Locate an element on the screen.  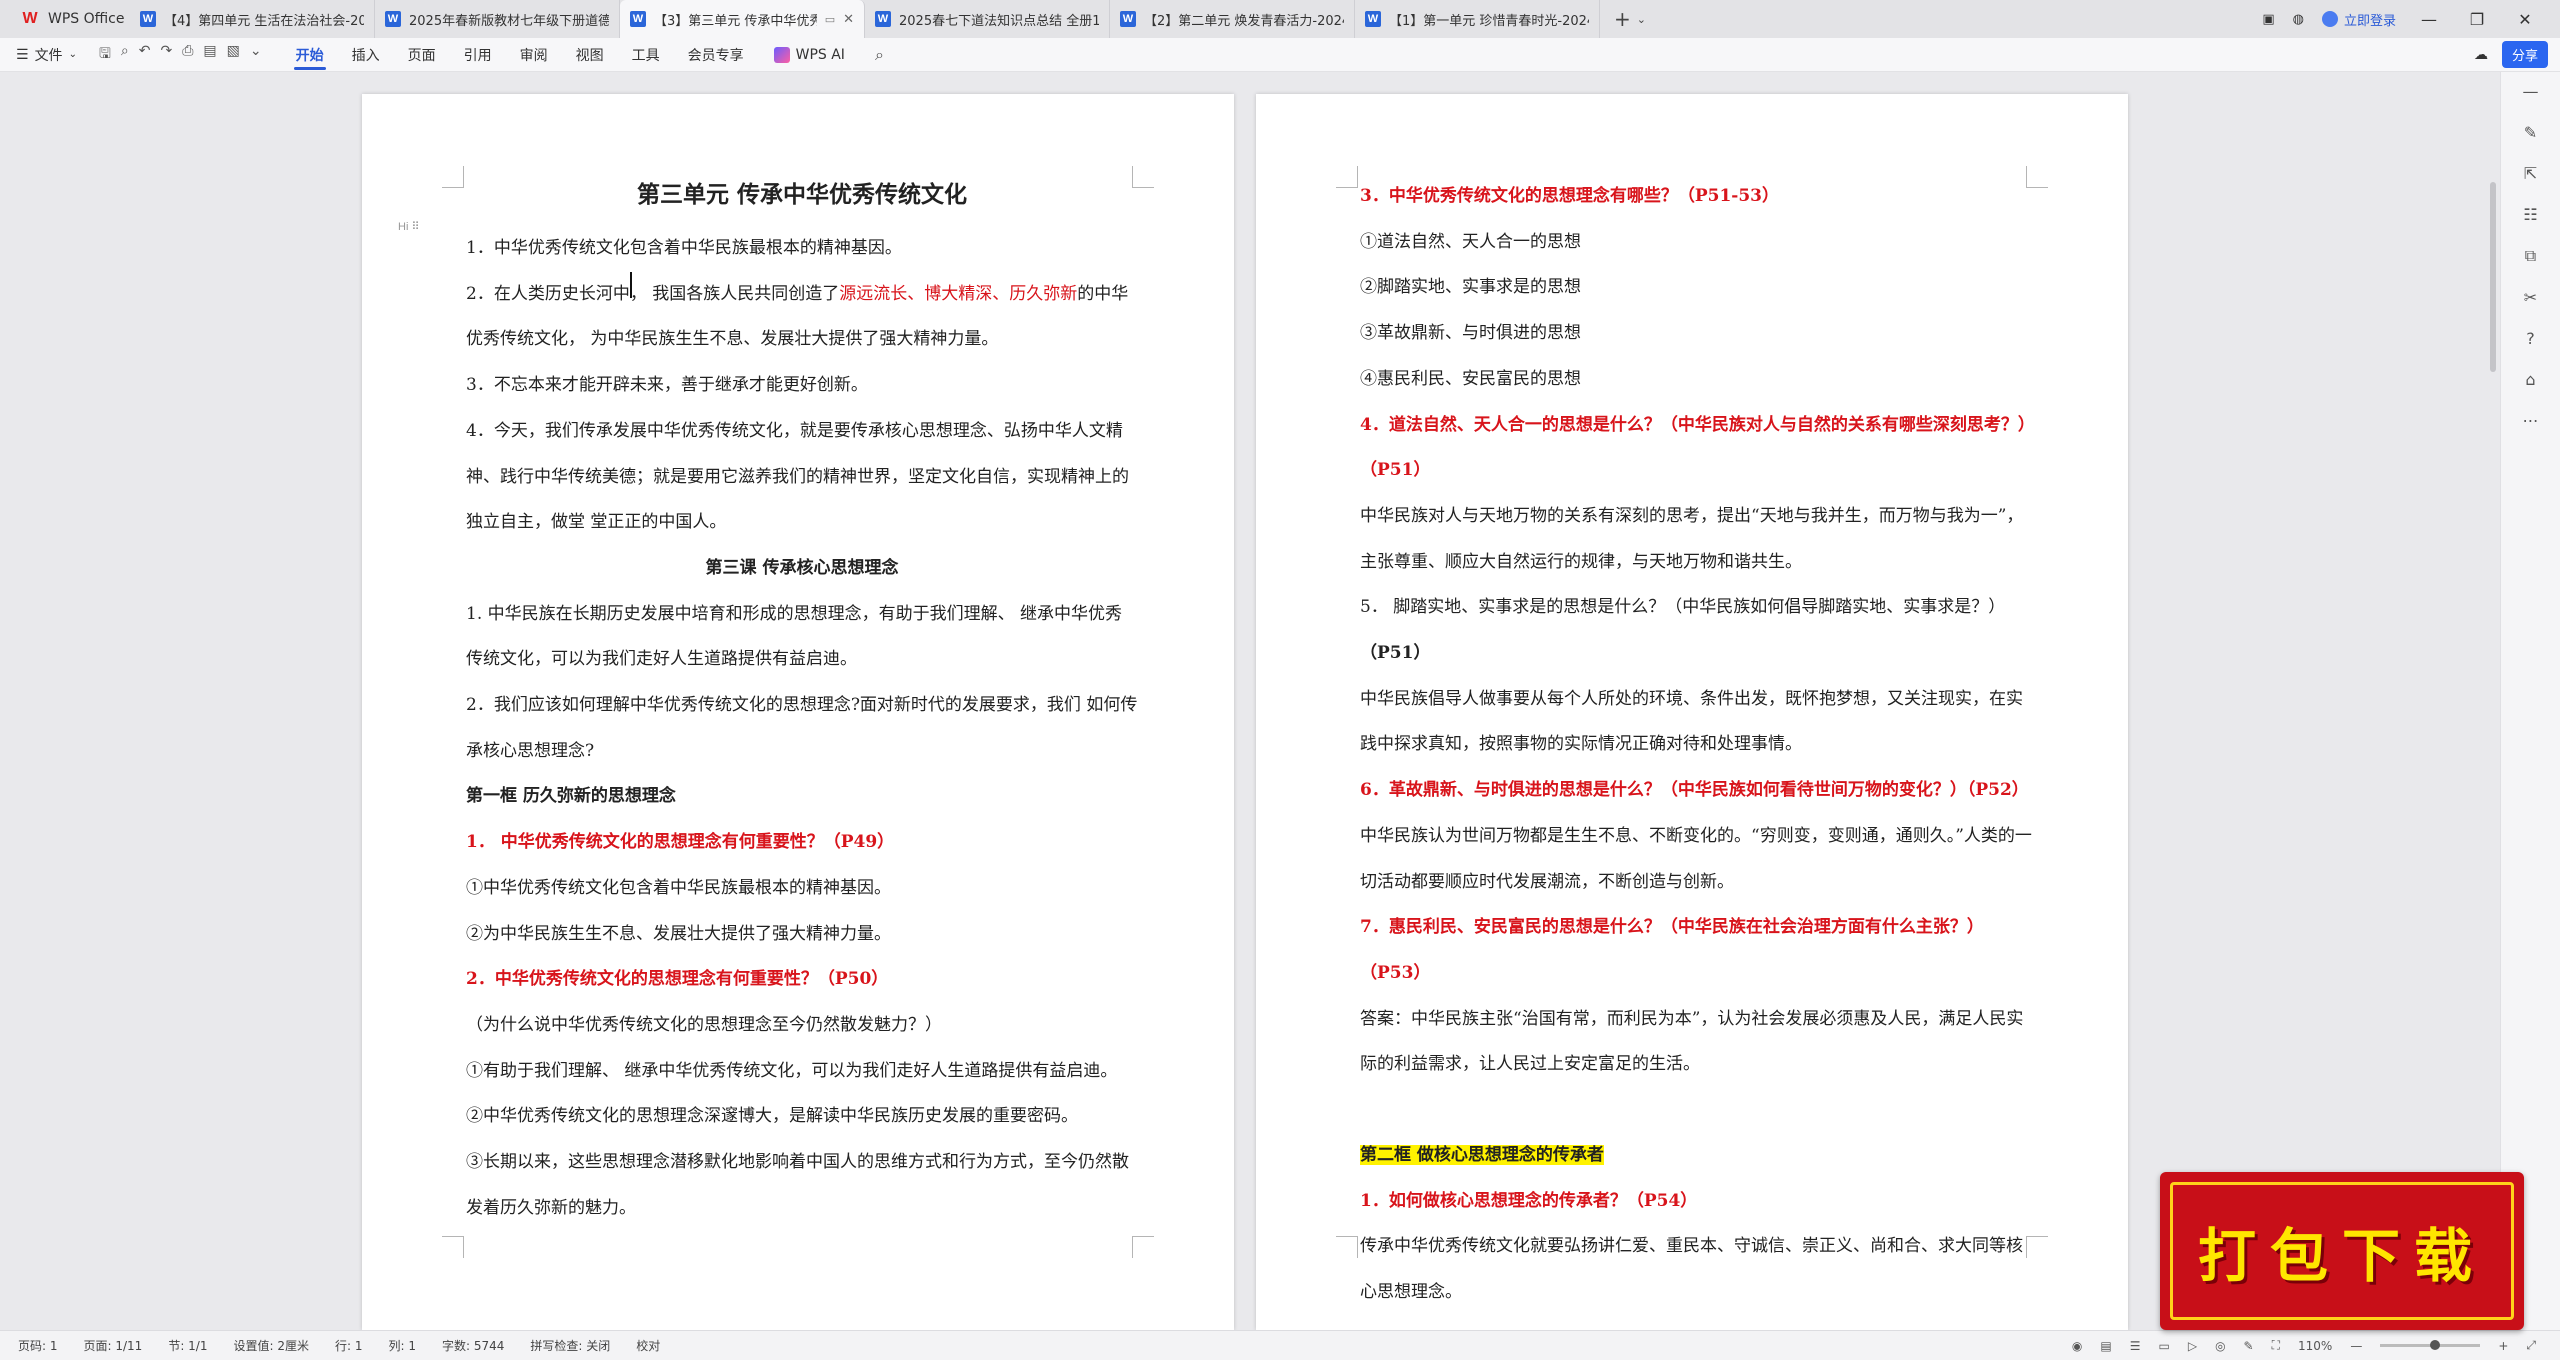
tab-home: 开始 is located at coordinates (310, 55).